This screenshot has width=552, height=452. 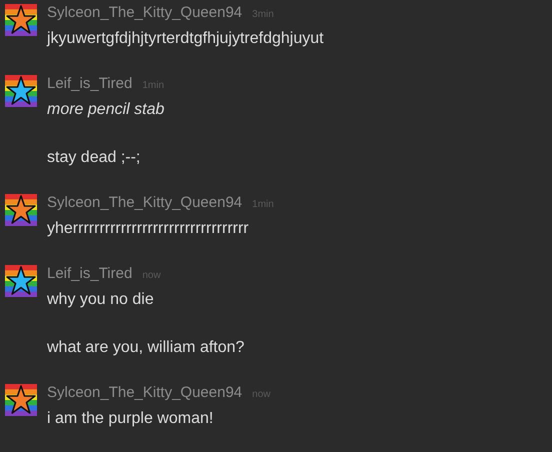 What do you see at coordinates (185, 39) in the screenshot?
I see `message-text: jkyuwertgfdjhjtyrterdtgfhjujytrefdghjuyut` at bounding box center [185, 39].